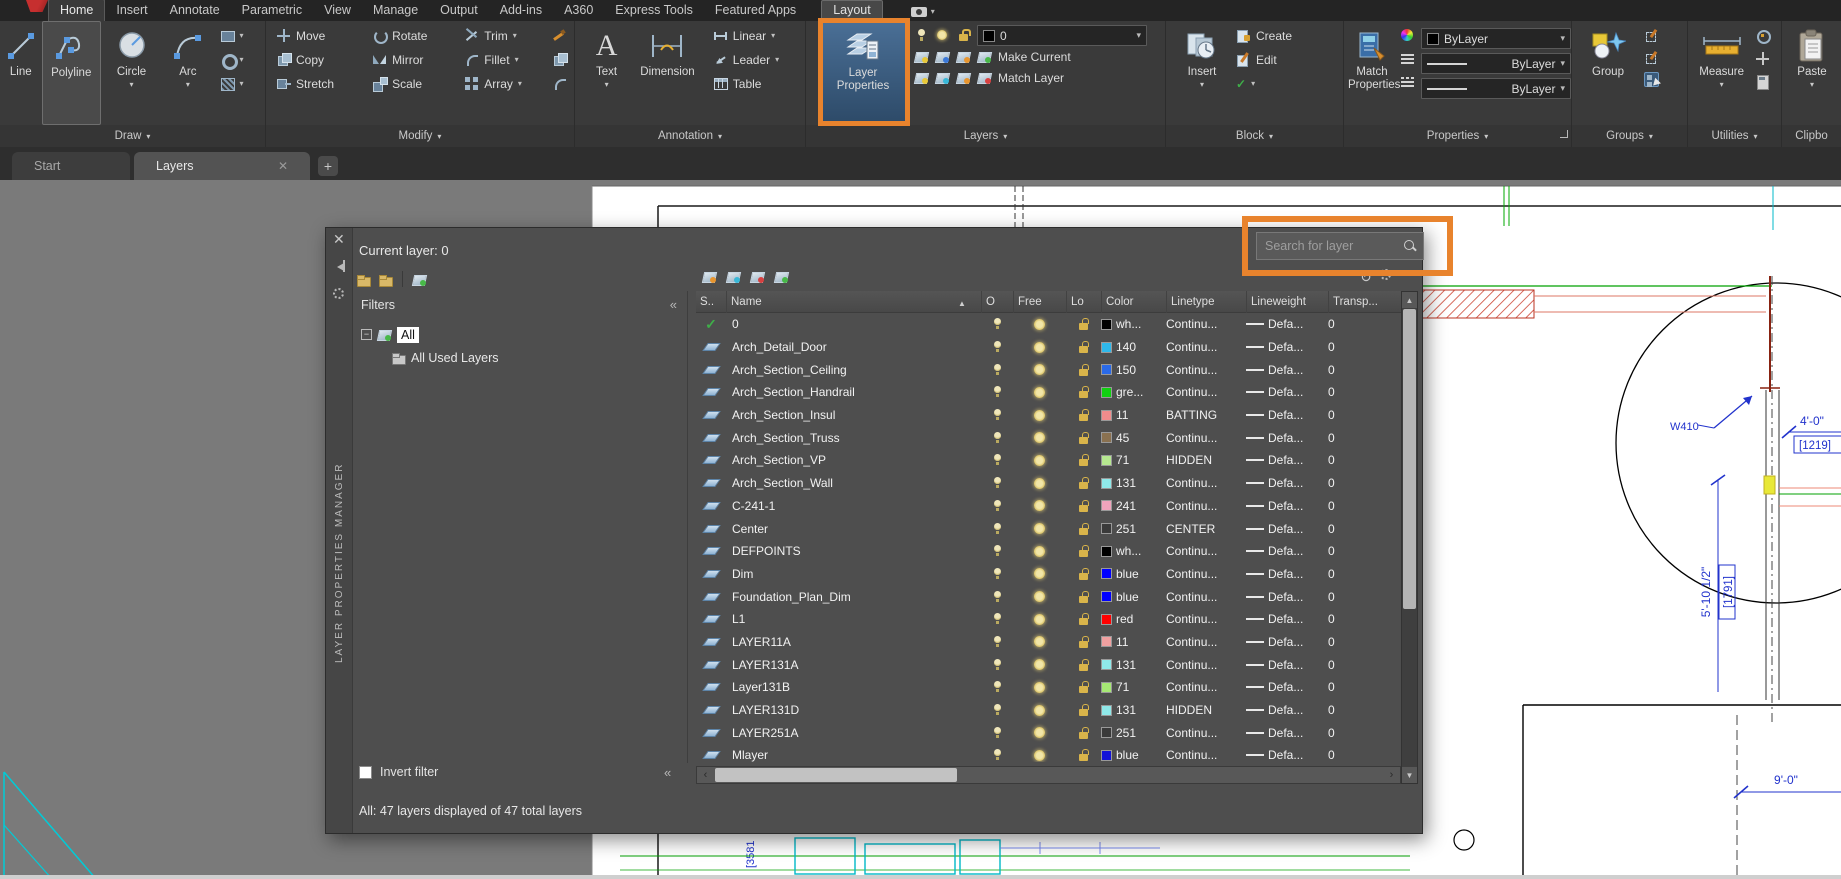 This screenshot has width=1841, height=879. I want to click on horizontal-scroll-thumb, so click(836, 775).